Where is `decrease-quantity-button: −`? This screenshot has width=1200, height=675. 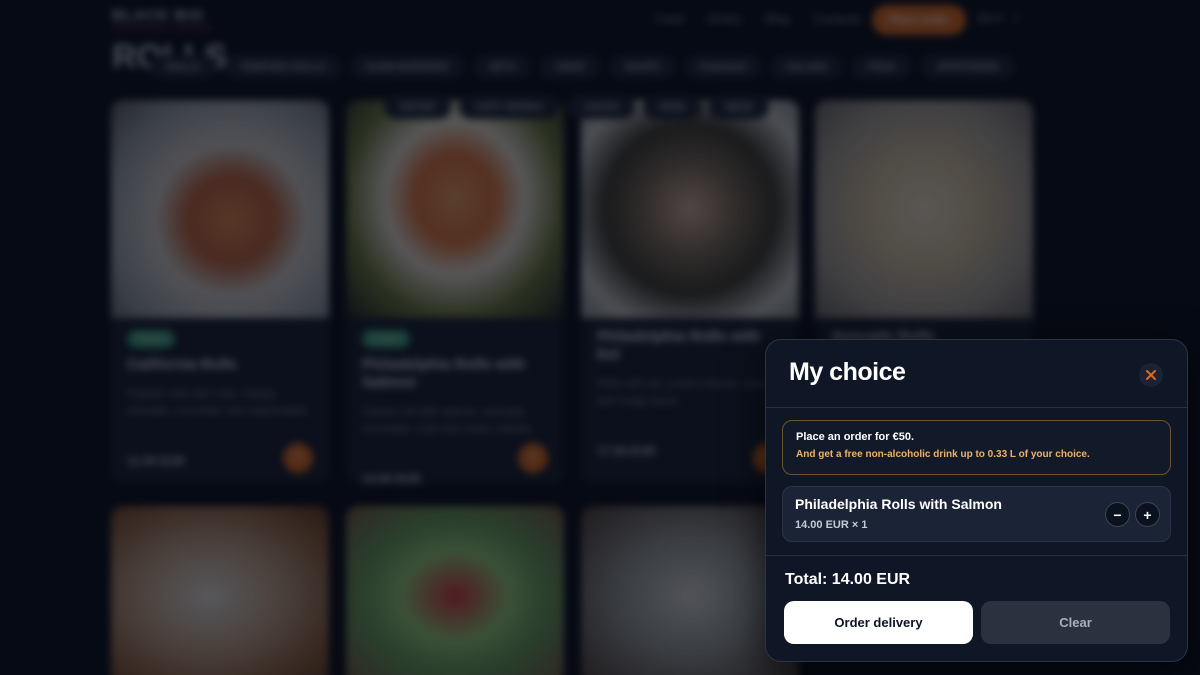
decrease-quantity-button: − is located at coordinates (1117, 514).